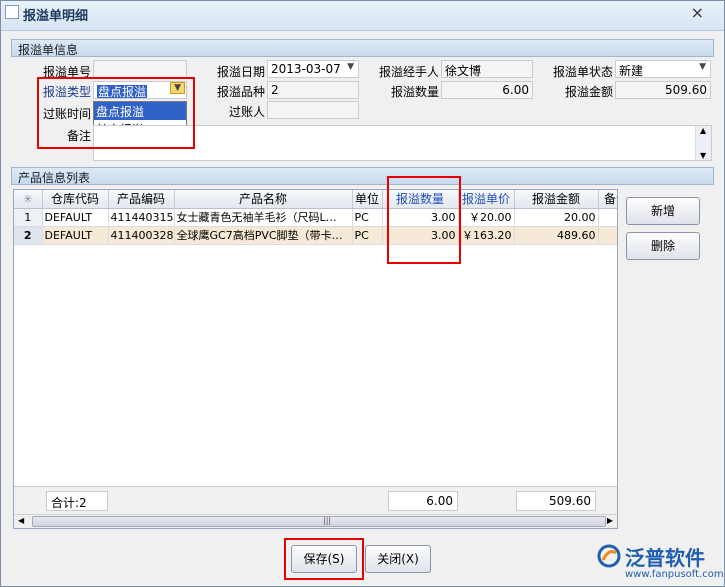 The image size is (725, 587). What do you see at coordinates (56, 16) in the screenshot?
I see `window-title: 报溢单明细` at bounding box center [56, 16].